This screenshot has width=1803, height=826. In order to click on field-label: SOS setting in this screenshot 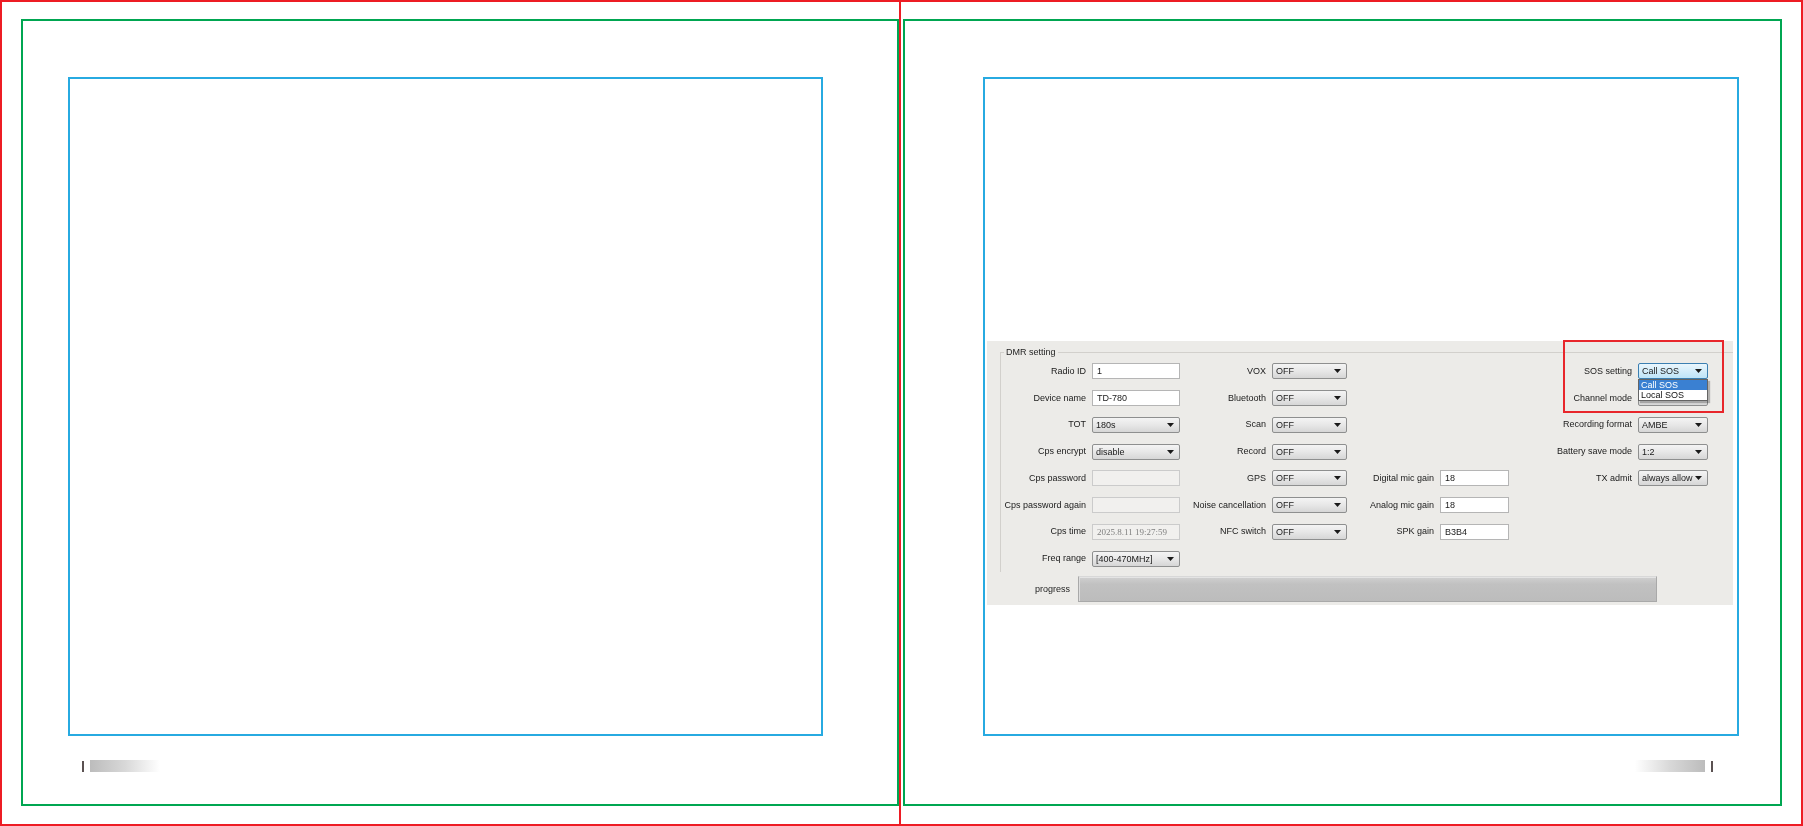, I will do `click(1607, 371)`.